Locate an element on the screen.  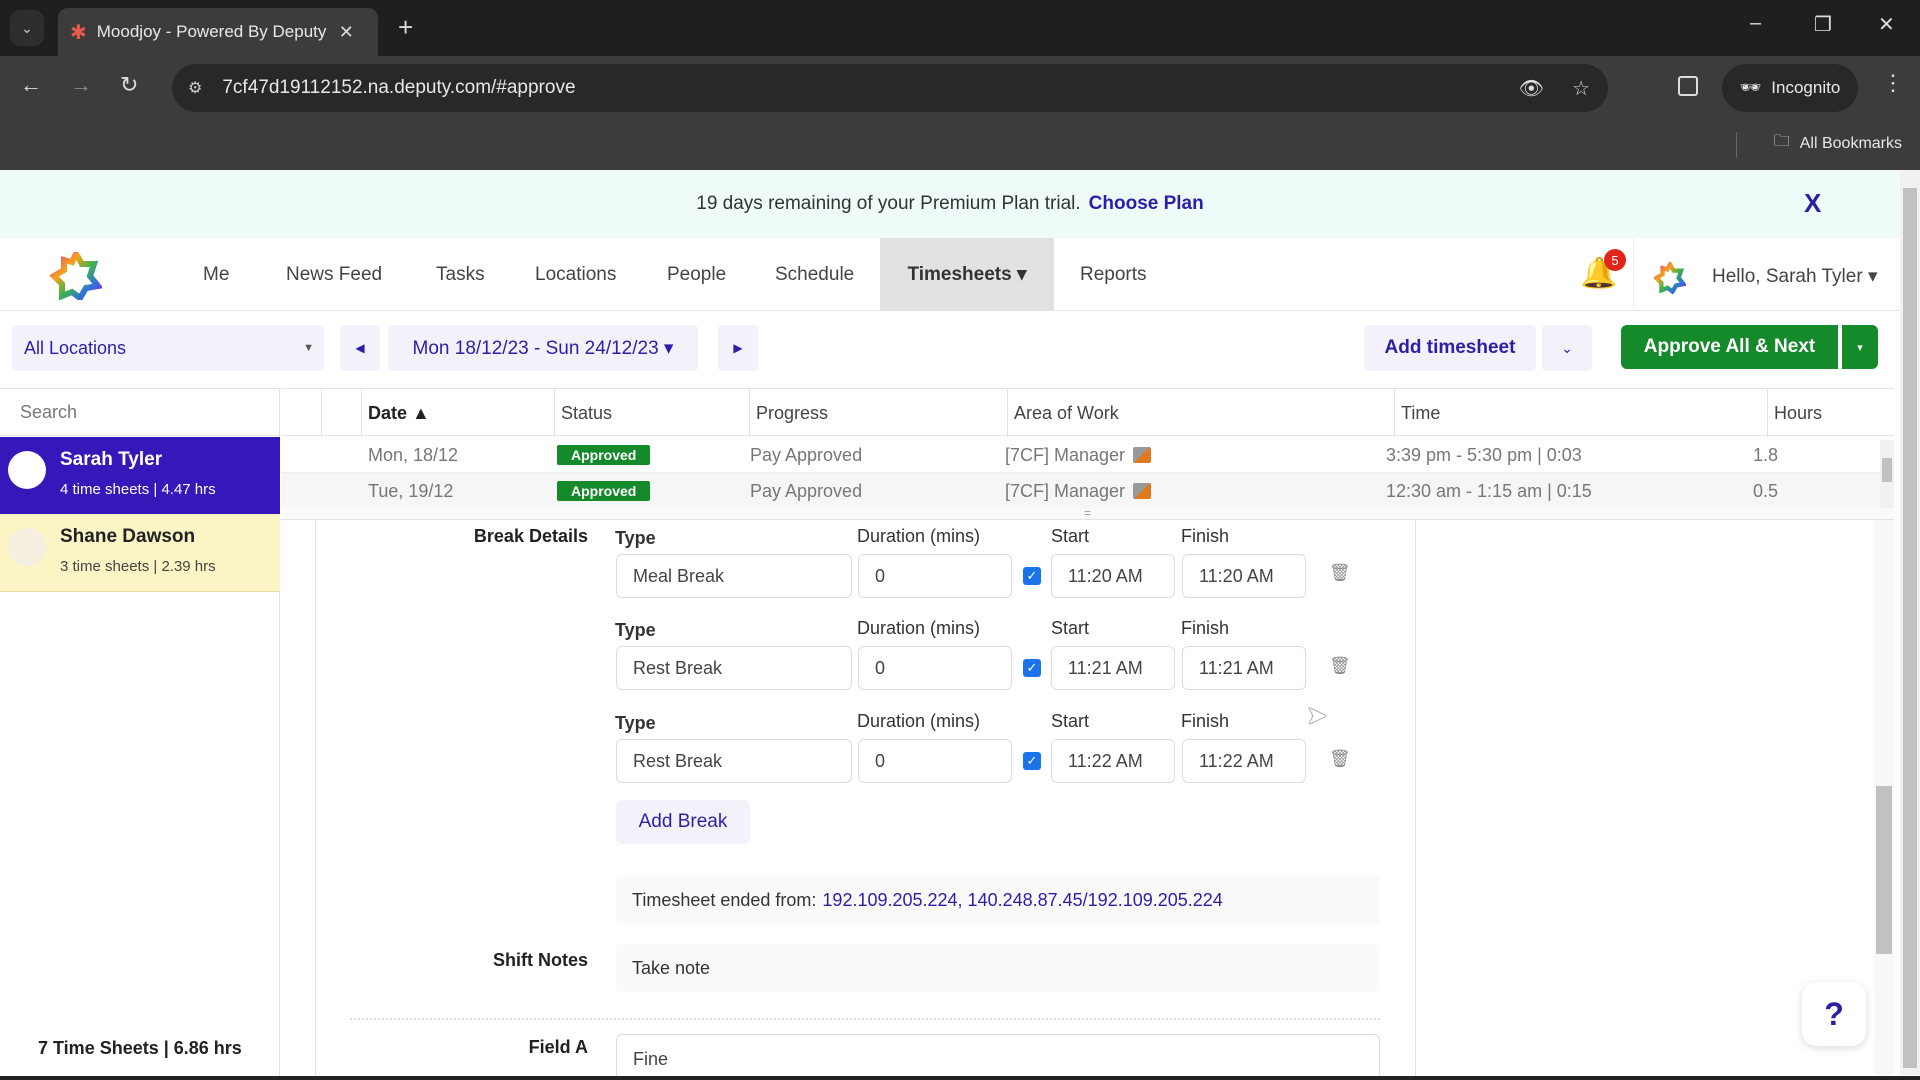
nav-news-feed: News Feed is located at coordinates (334, 274).